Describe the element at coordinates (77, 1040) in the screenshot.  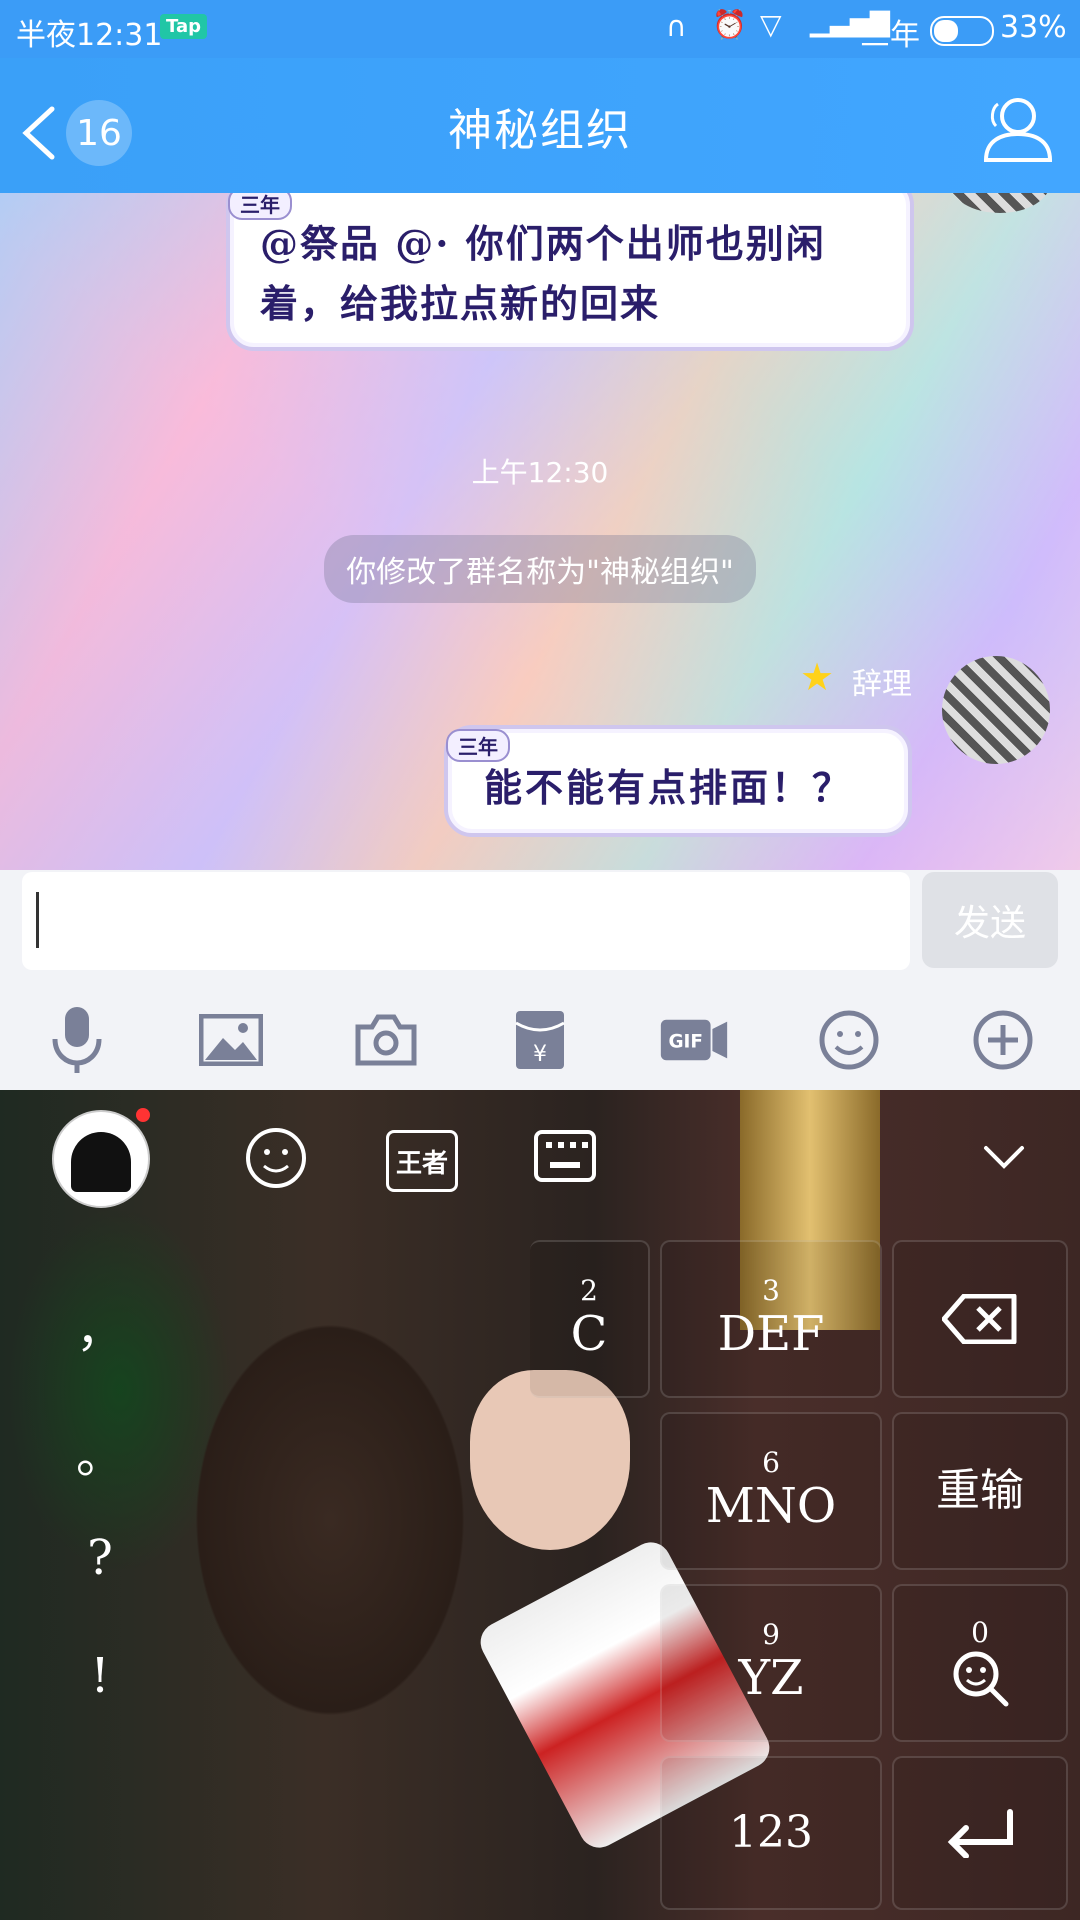
I see `microphone-icon` at that location.